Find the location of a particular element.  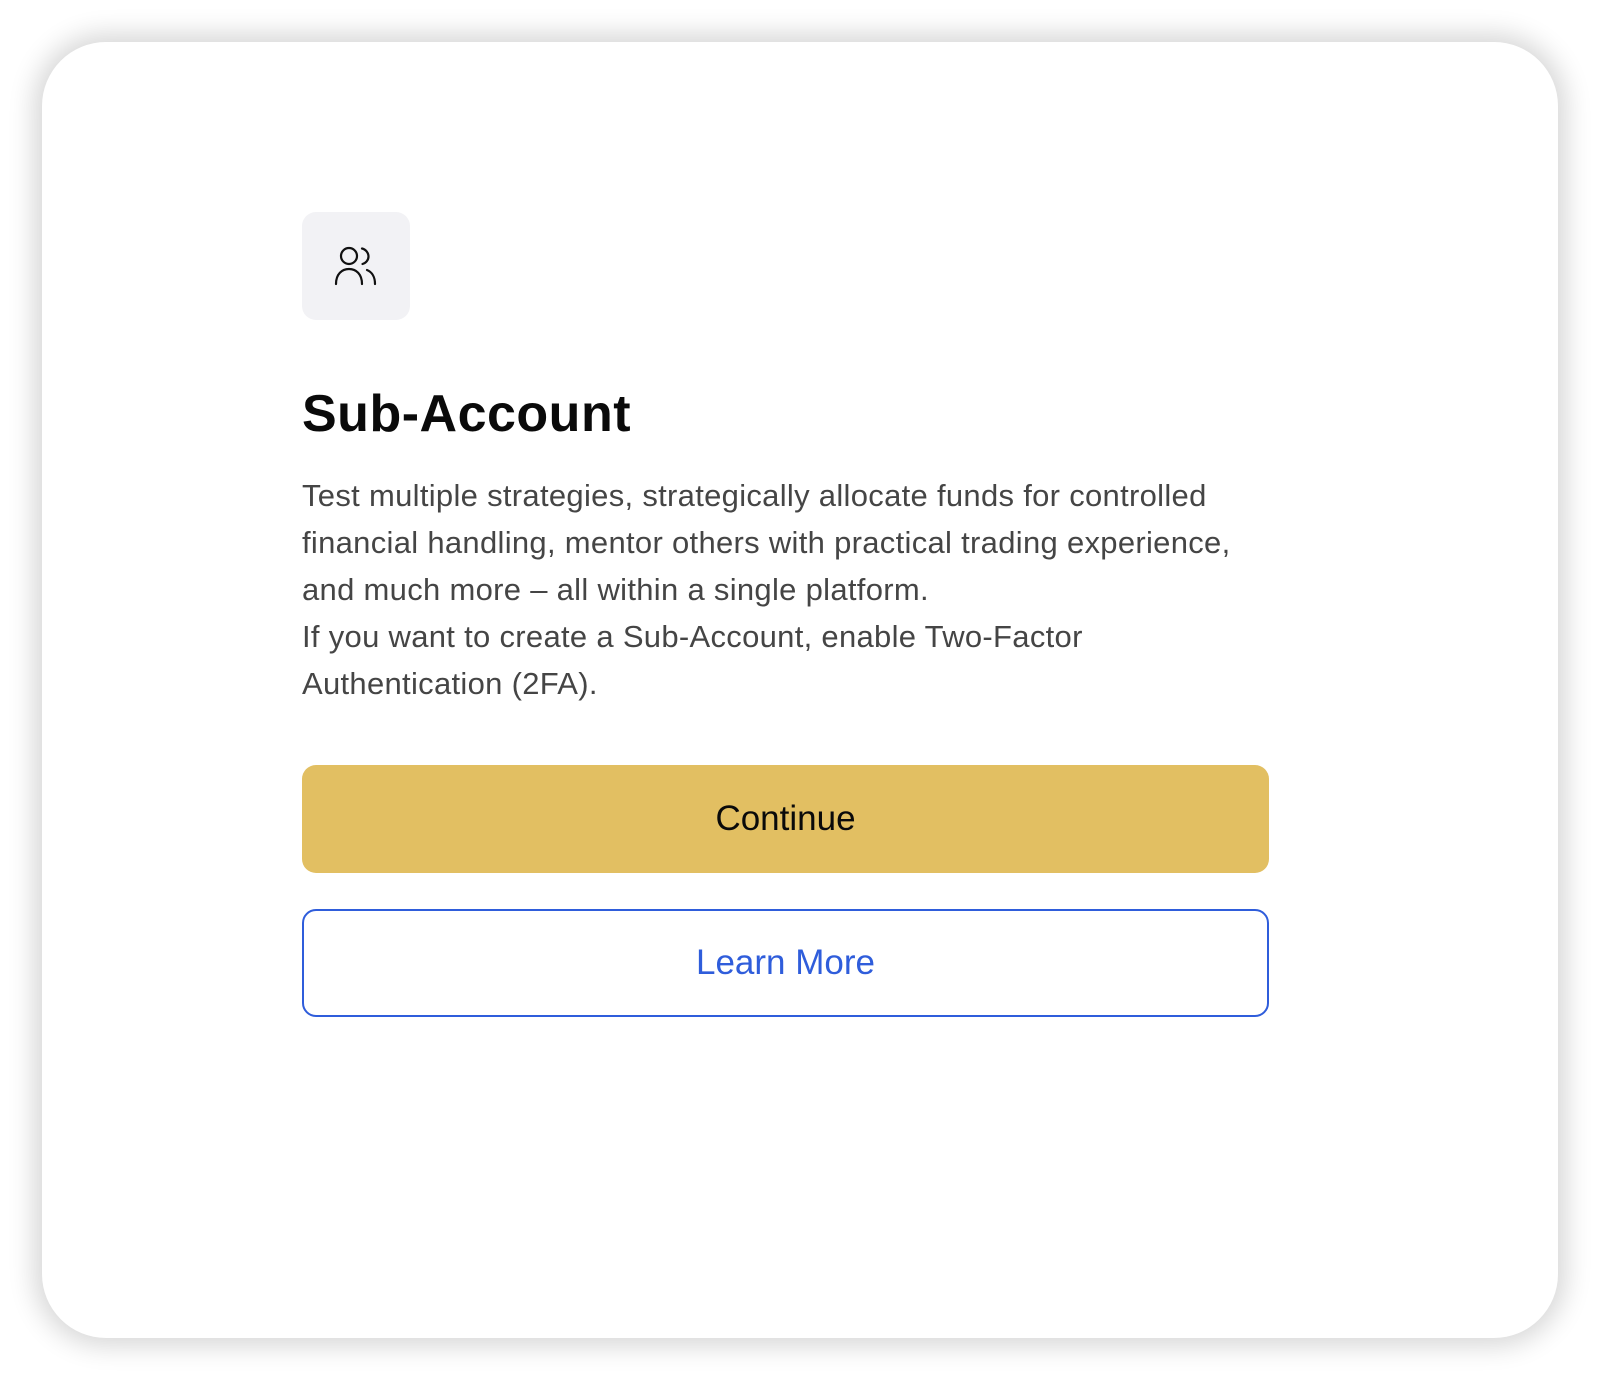

users-icon is located at coordinates (355, 266).